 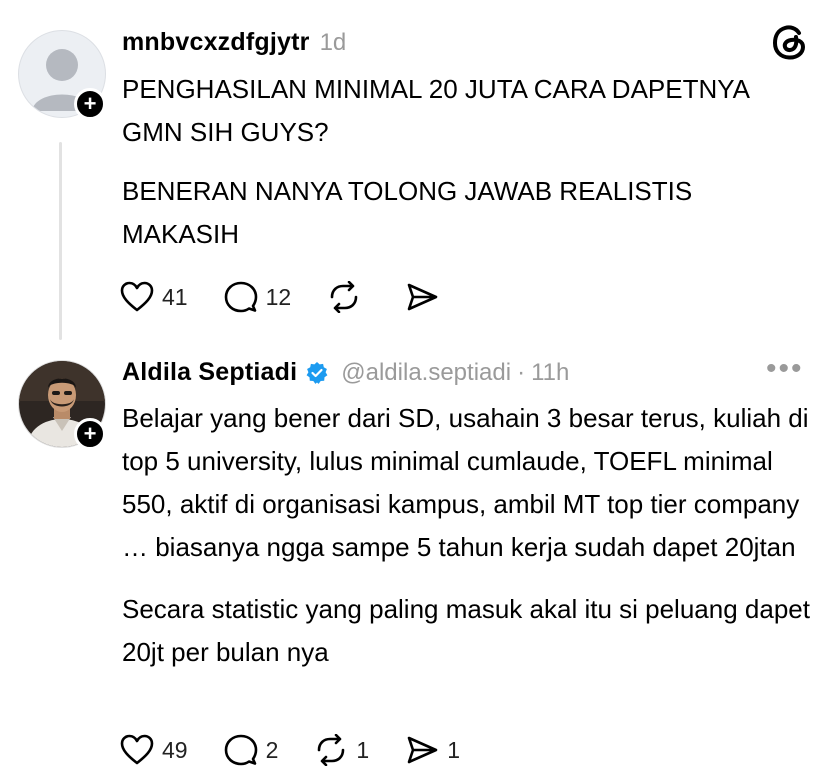 What do you see at coordinates (453, 749) in the screenshot?
I see `share-count: 1` at bounding box center [453, 749].